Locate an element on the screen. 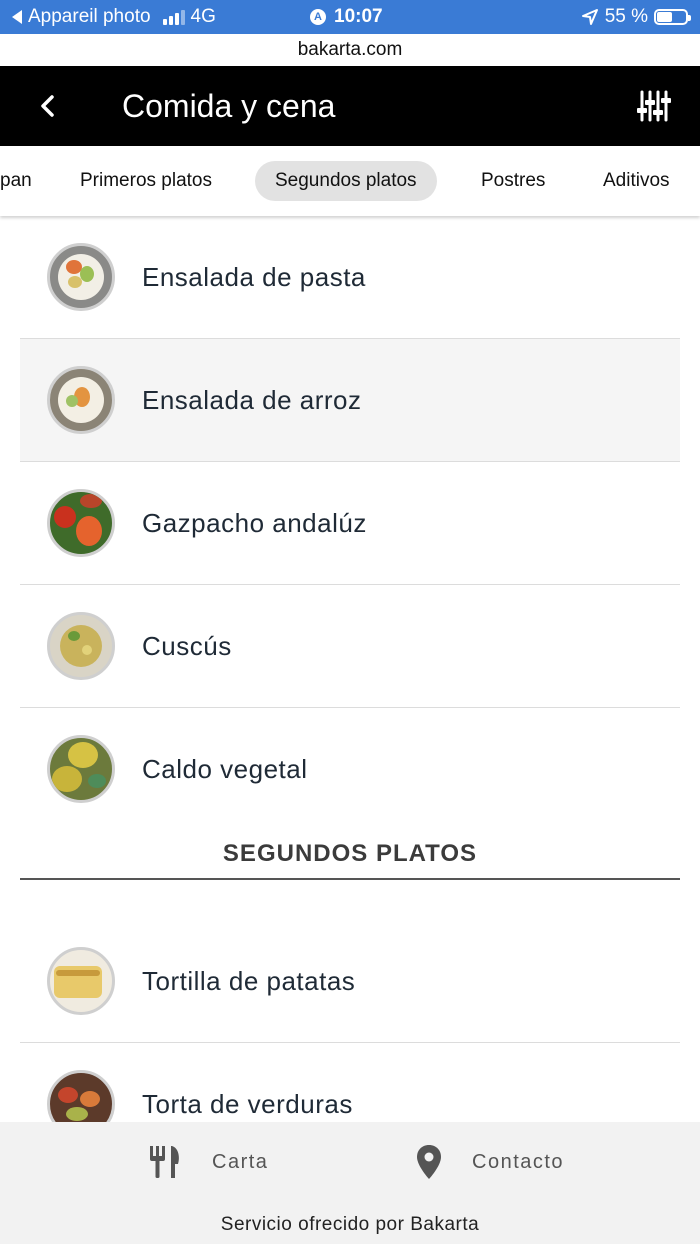 The width and height of the screenshot is (700, 1244). url-bar: bakarta.com is located at coordinates (350, 50).